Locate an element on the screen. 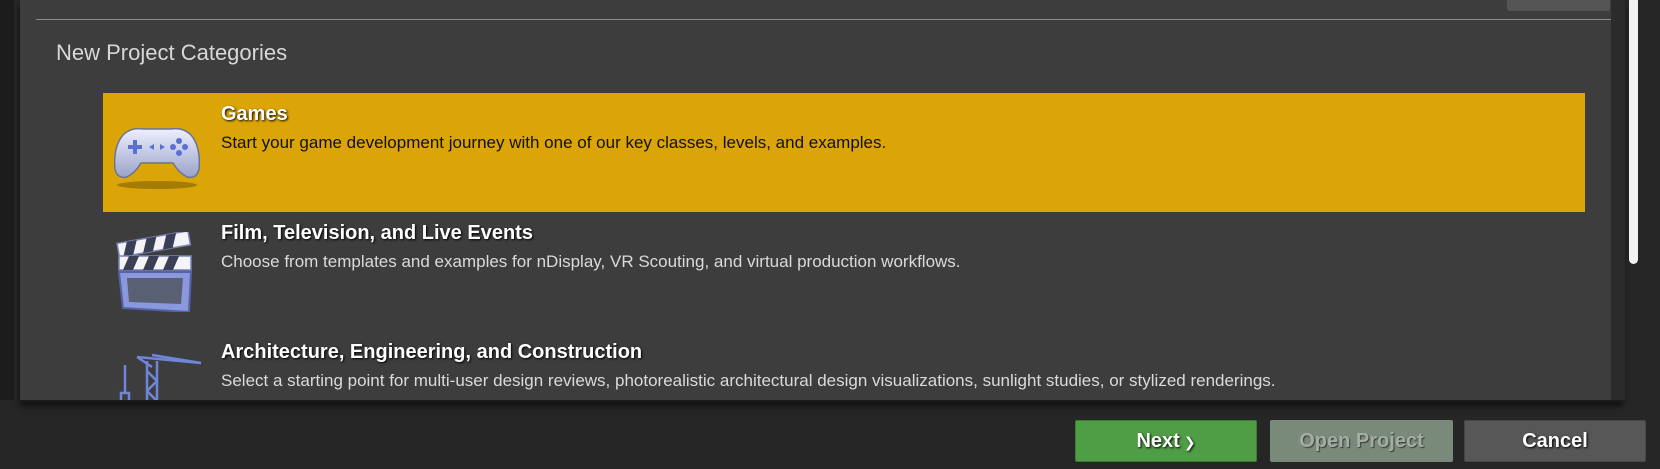 Image resolution: width=1660 pixels, height=469 pixels. scrollbar-track is located at coordinates (1618, 200).